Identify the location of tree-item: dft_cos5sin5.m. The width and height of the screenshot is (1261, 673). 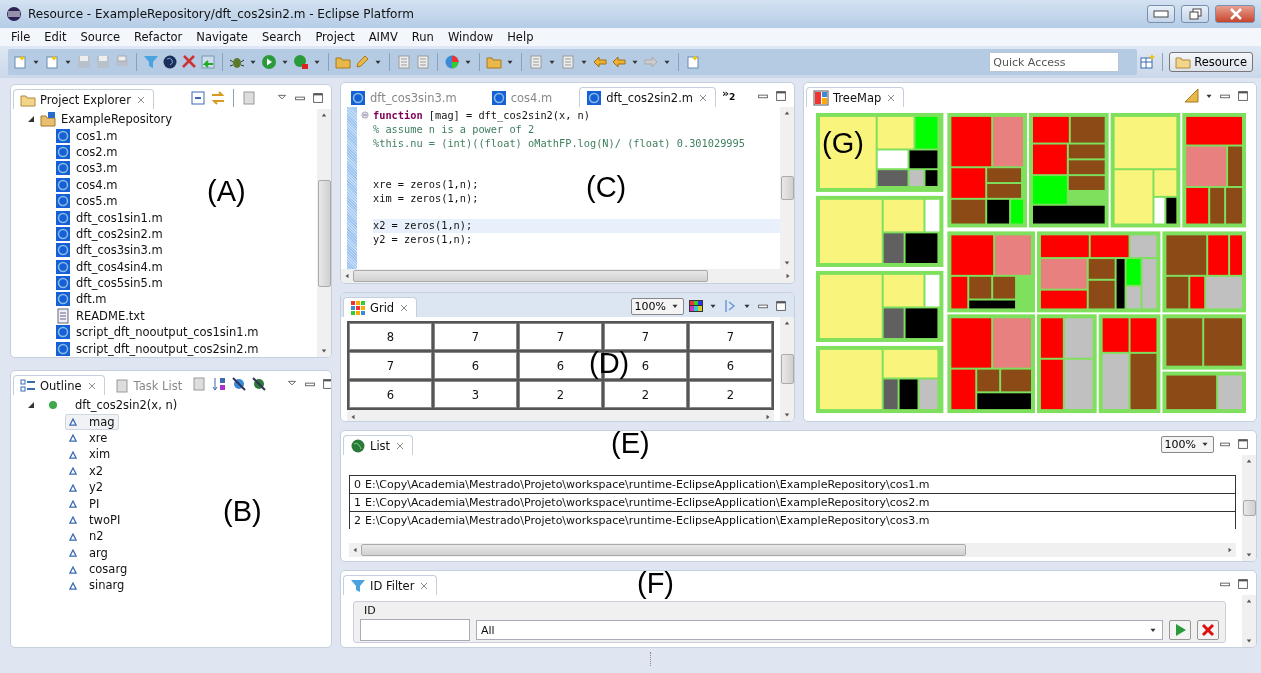
(119, 283).